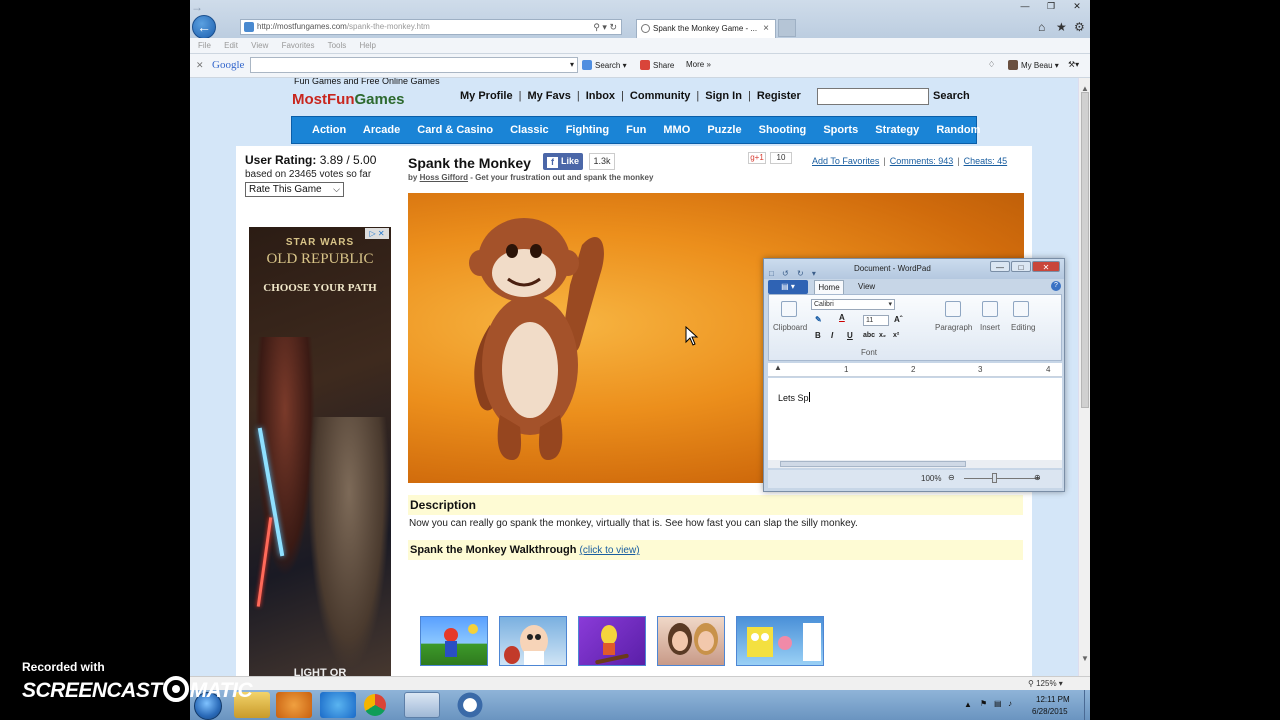 The image size is (1280, 720). I want to click on monkey-character, so click(530, 335).